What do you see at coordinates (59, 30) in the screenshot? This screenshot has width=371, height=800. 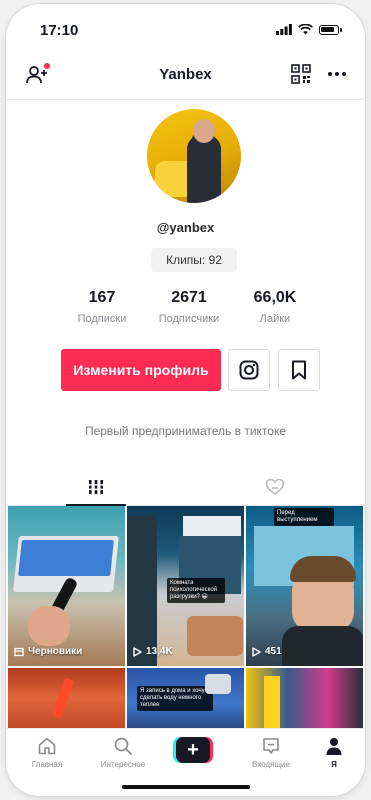 I see `status-time: 17:10` at bounding box center [59, 30].